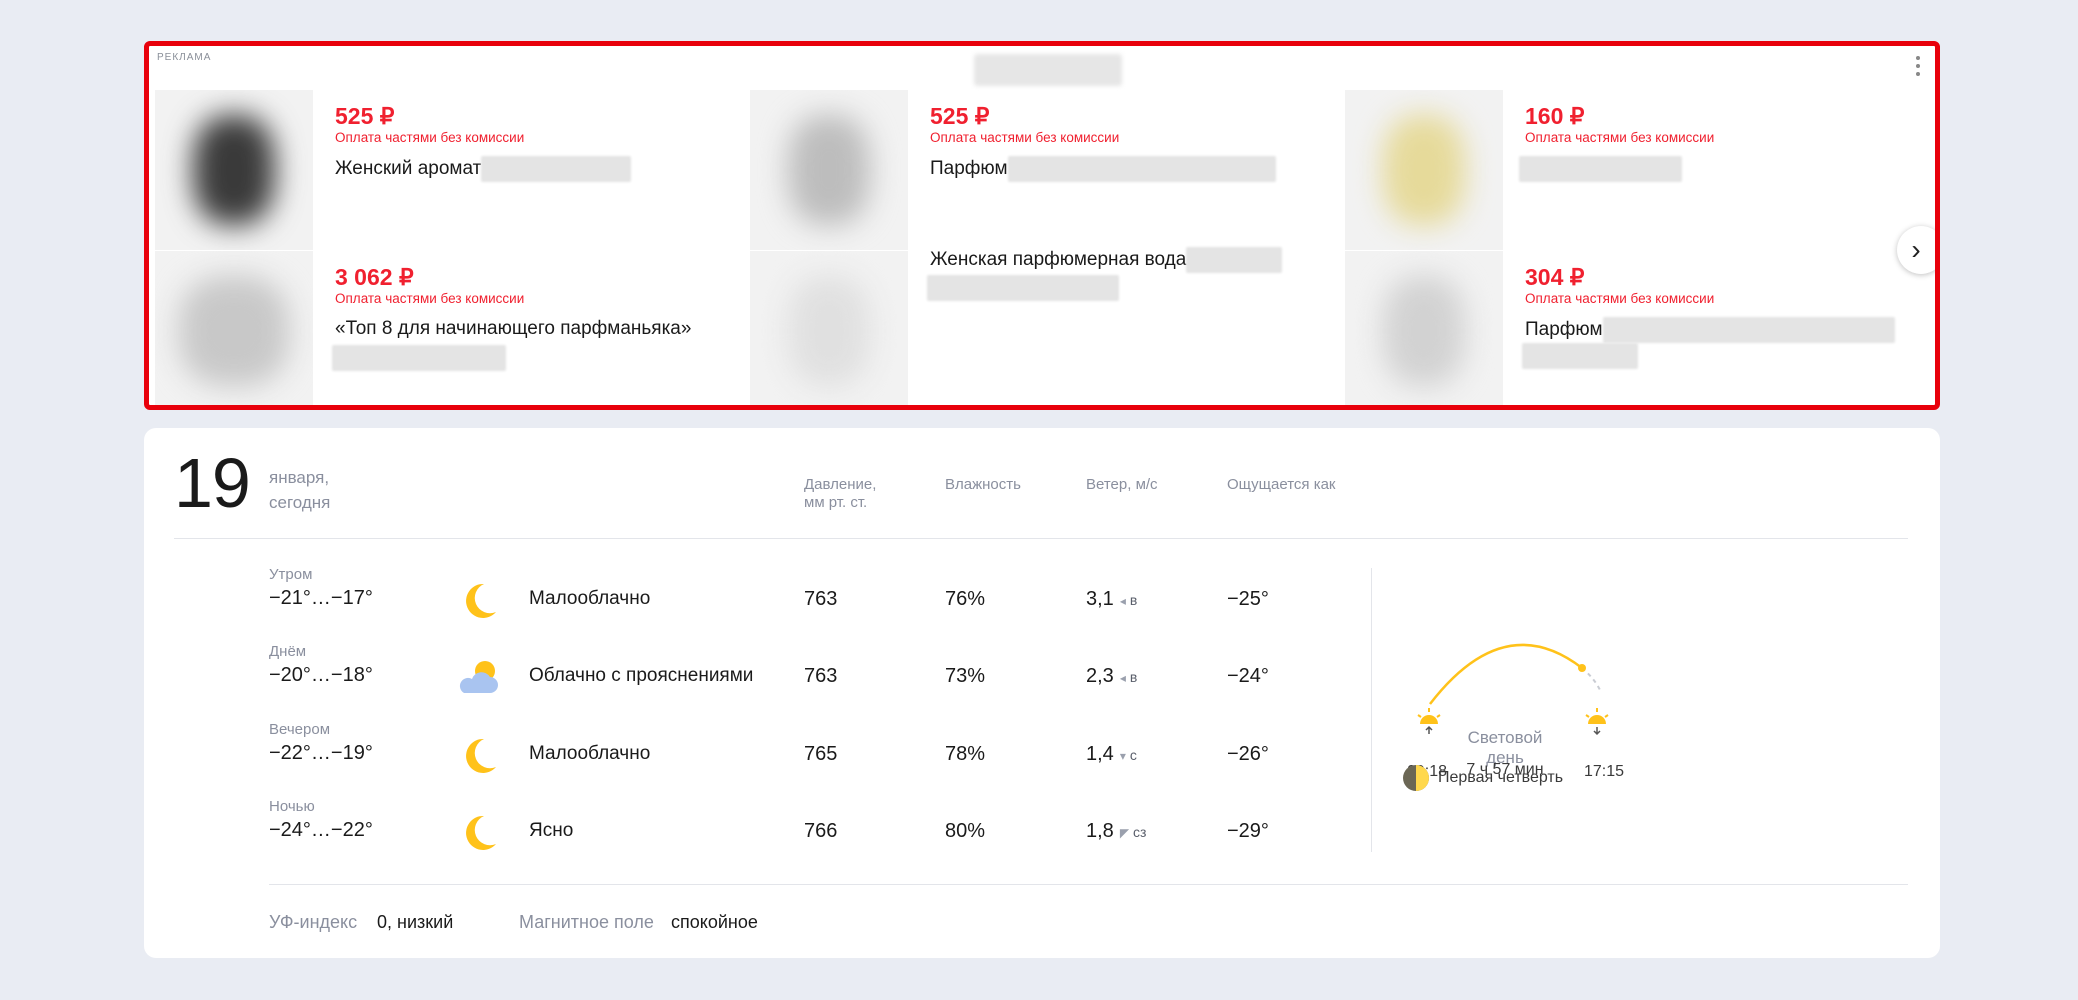 The width and height of the screenshot is (2078, 1000). I want to click on feels-like-value: −26°, so click(1248, 754).